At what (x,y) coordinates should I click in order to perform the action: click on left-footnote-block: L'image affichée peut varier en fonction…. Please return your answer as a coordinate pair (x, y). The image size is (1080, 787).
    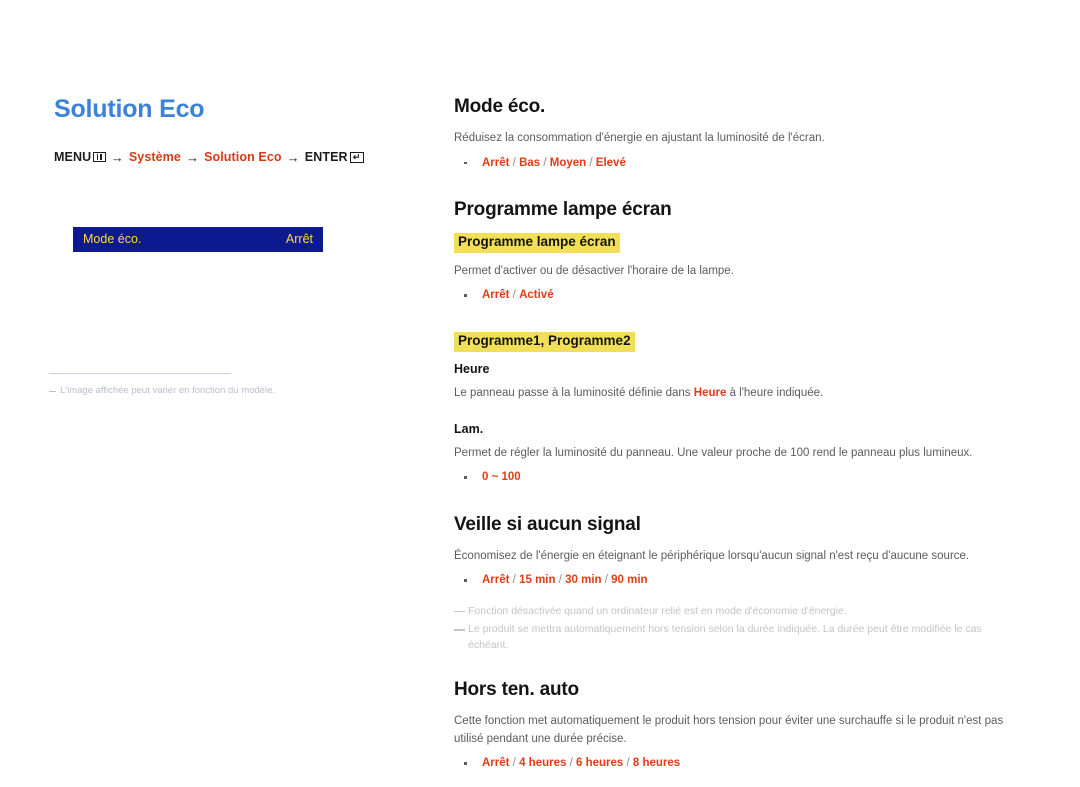
    Looking at the image, I should click on (184, 385).